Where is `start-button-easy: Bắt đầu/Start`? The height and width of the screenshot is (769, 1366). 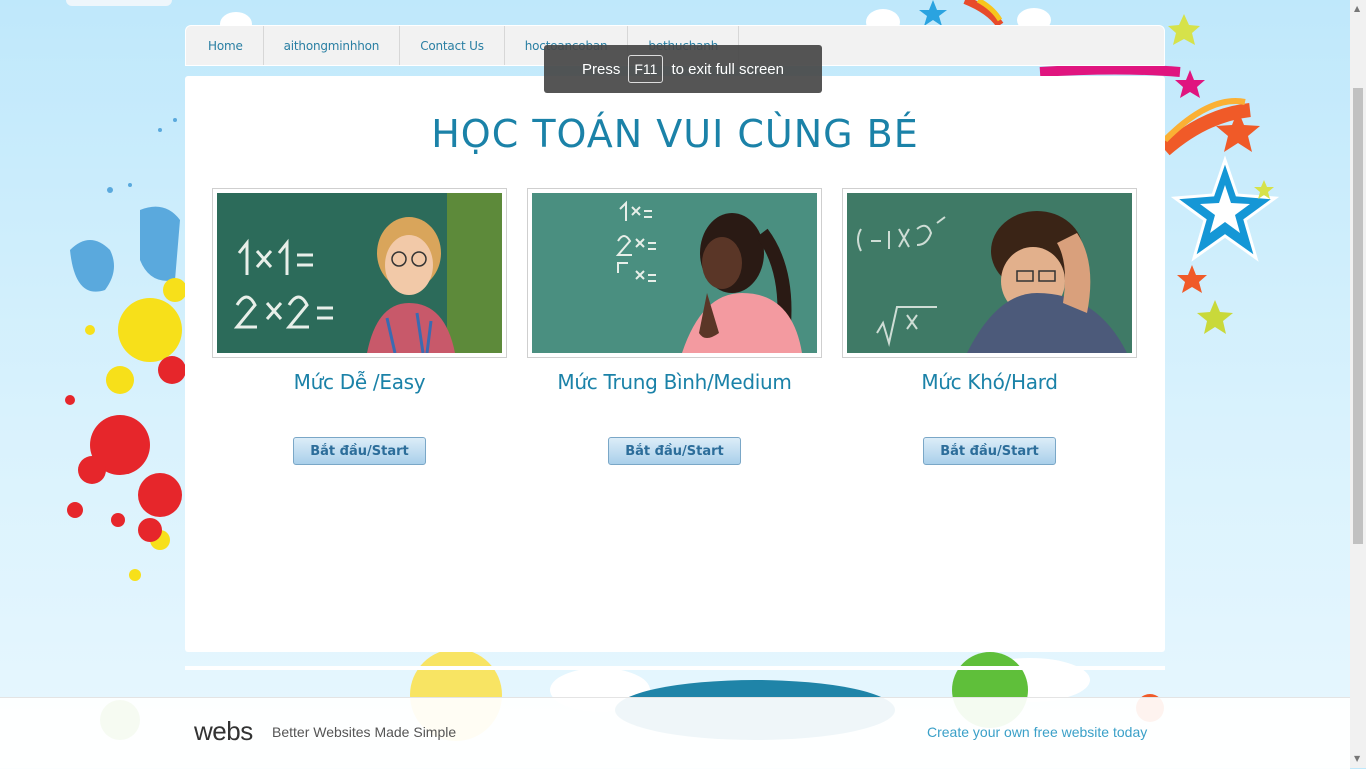
start-button-easy: Bắt đầu/Start is located at coordinates (359, 451).